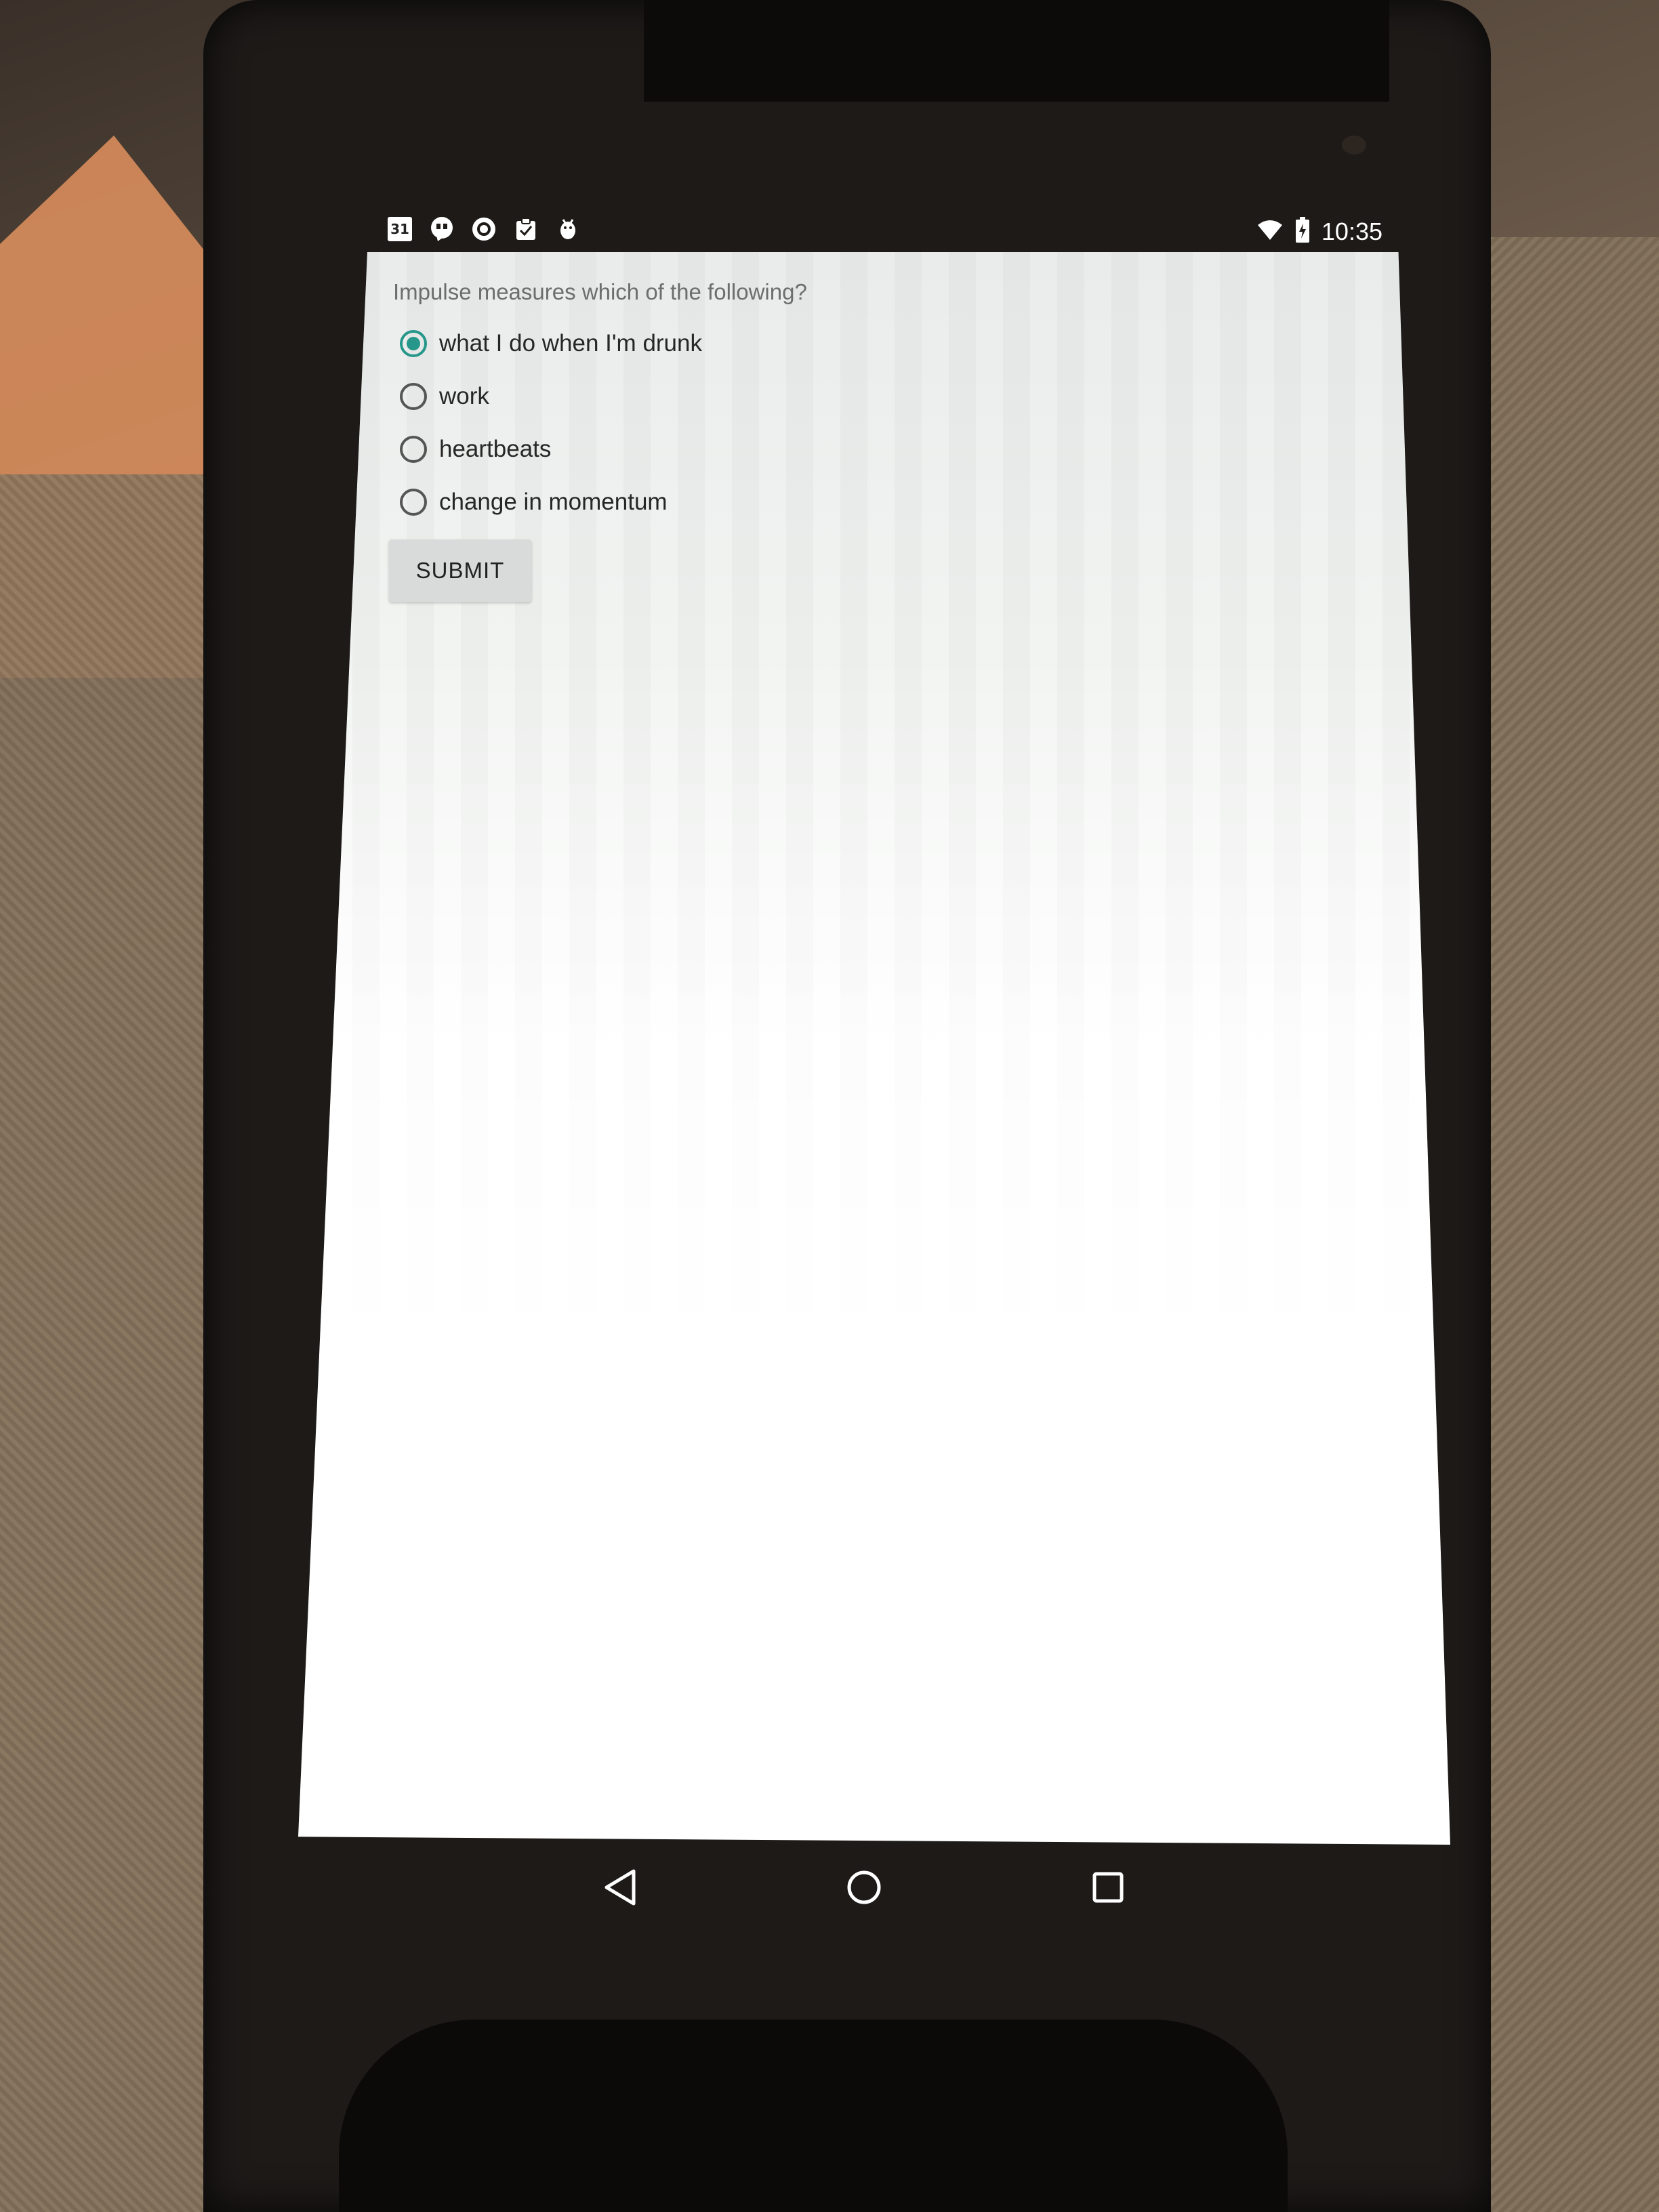 The height and width of the screenshot is (2212, 1659). I want to click on option-label: heartbeats, so click(495, 449).